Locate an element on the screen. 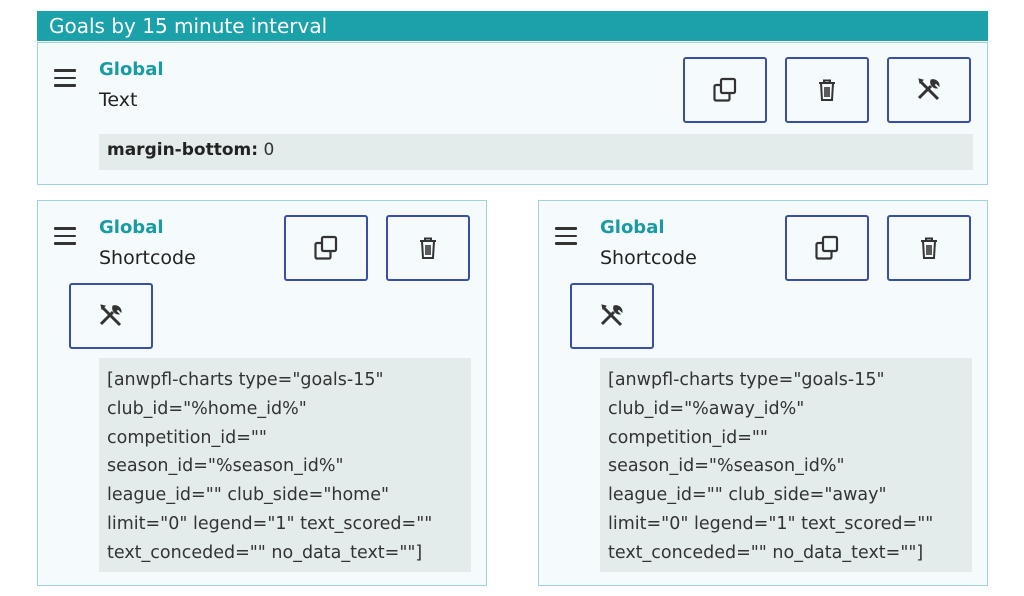  attribute-row: margin-bottom: 0 is located at coordinates (536, 152).